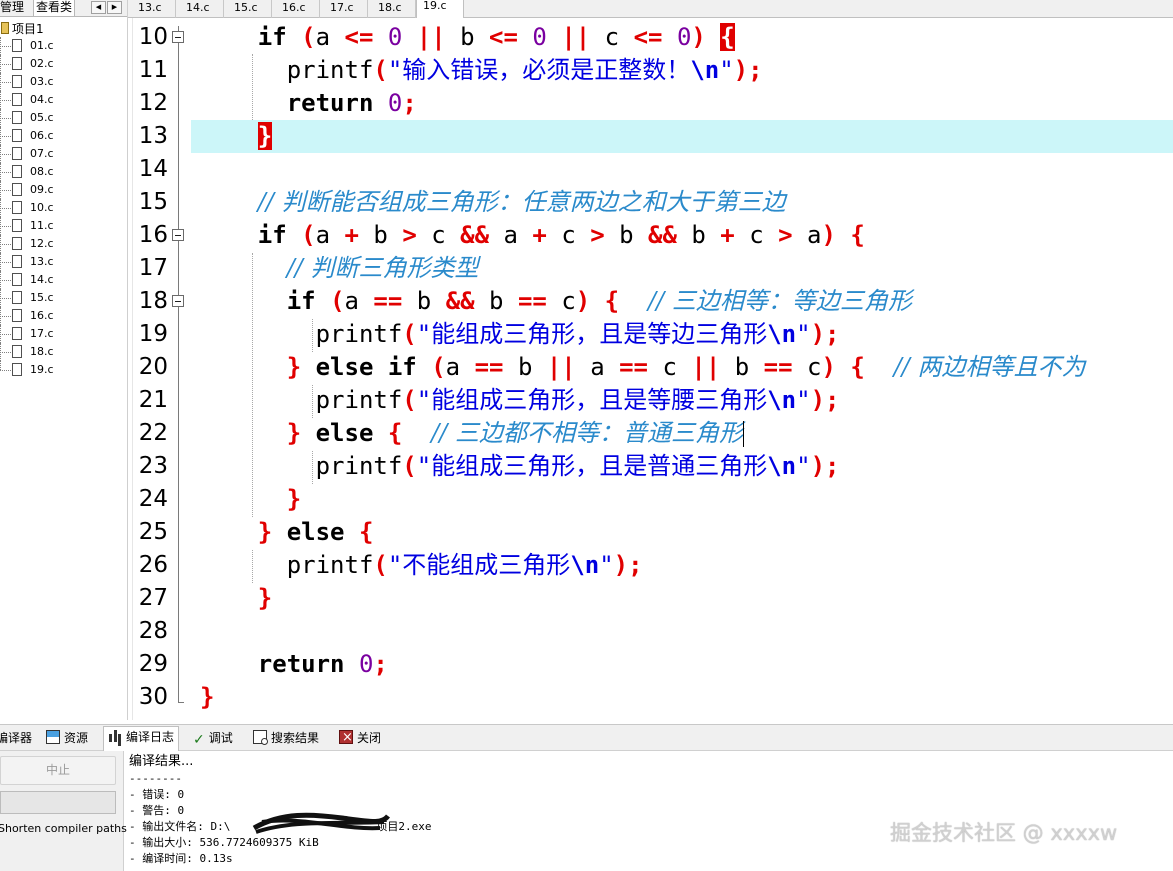 The width and height of the screenshot is (1173, 871). What do you see at coordinates (592, 334) in the screenshot?
I see `string-literal: "能组成三角形，且是等边三角形` at bounding box center [592, 334].